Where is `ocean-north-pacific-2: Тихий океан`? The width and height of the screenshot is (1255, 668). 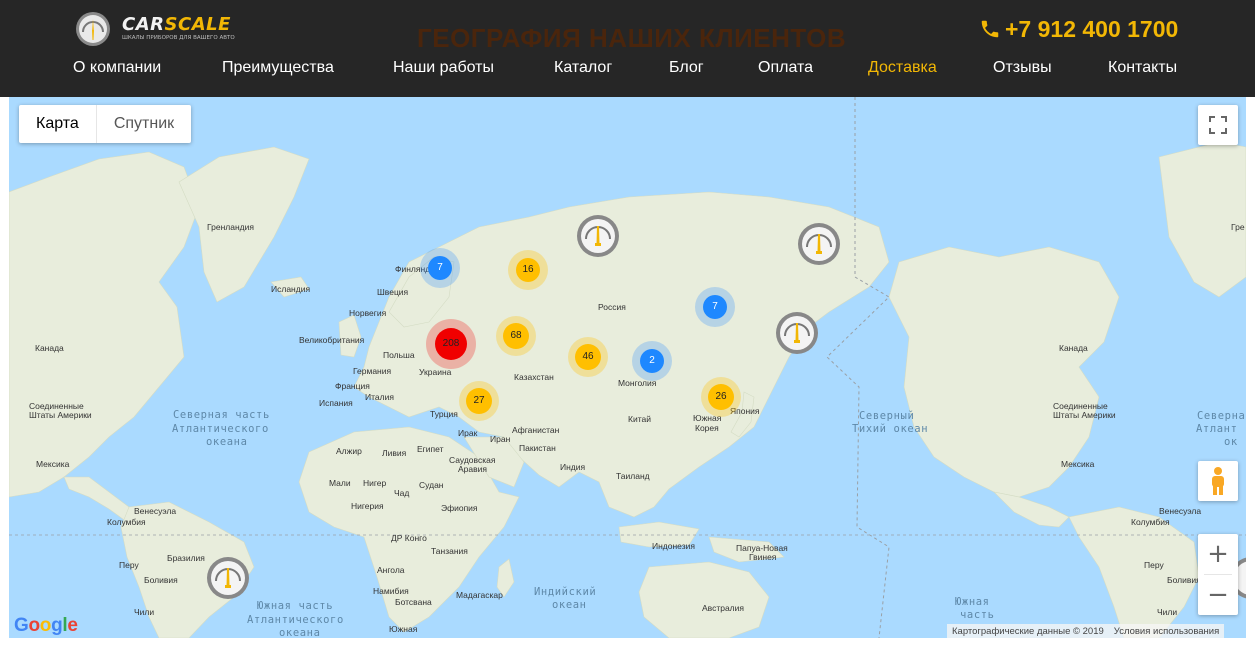 ocean-north-pacific-2: Тихий океан is located at coordinates (890, 429).